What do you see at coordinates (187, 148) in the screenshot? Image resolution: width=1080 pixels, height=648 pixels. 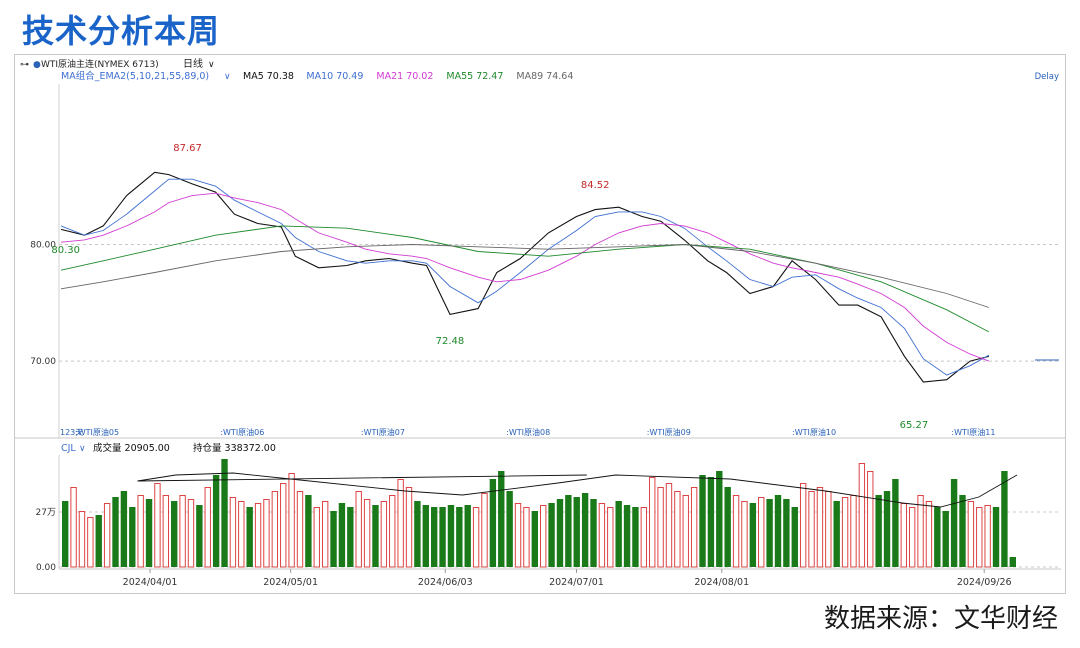 I see `price-annotation: 87.67` at bounding box center [187, 148].